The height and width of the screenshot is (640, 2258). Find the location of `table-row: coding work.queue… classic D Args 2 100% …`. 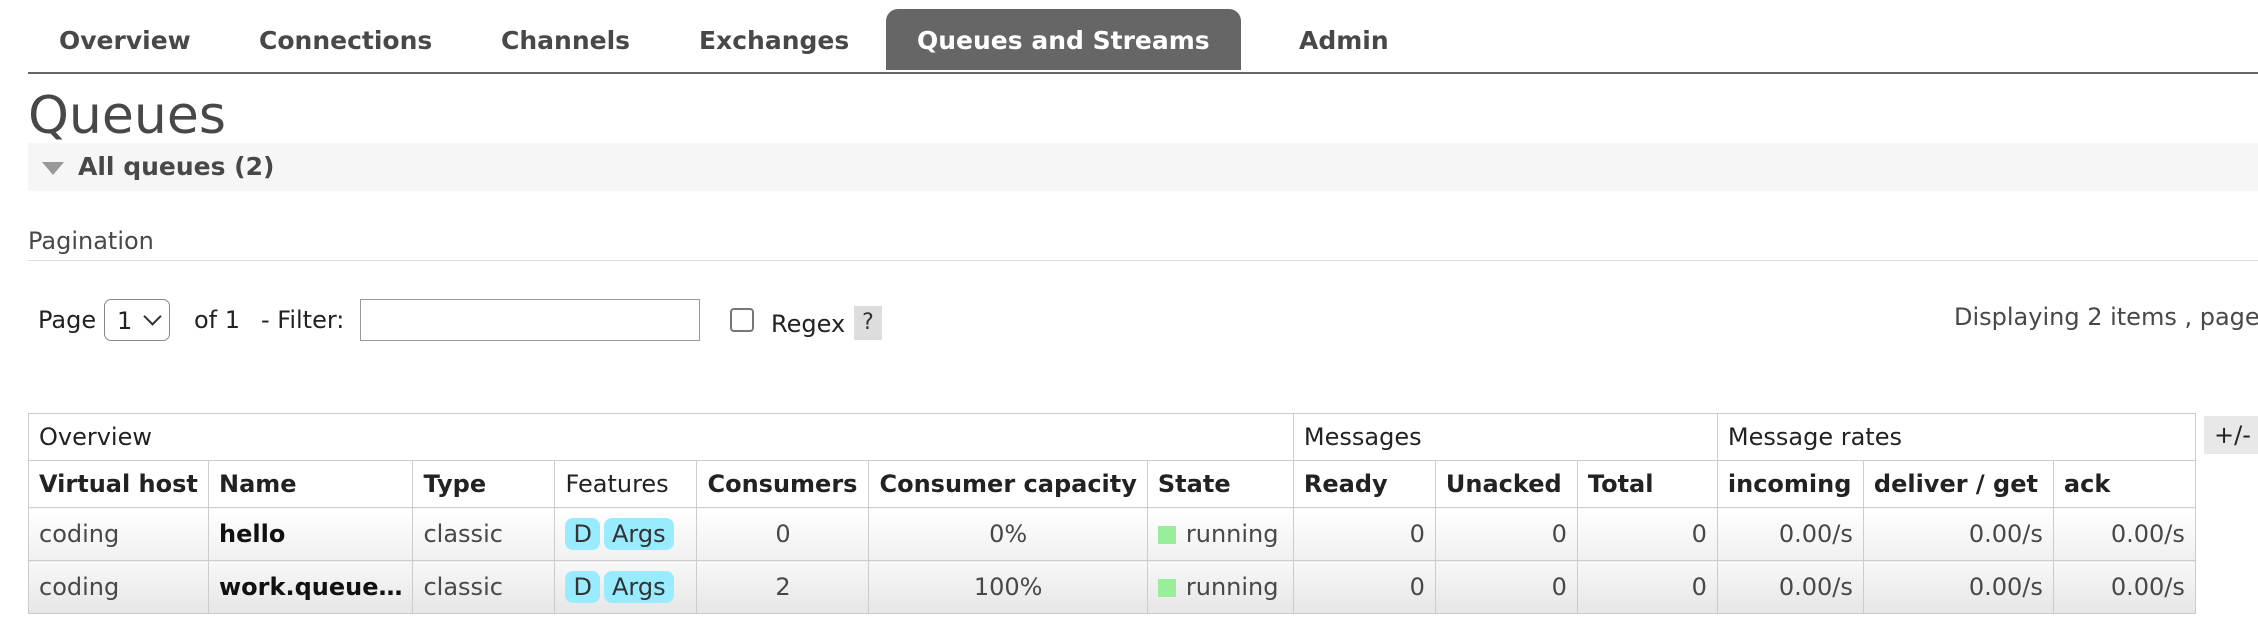

table-row: coding work.queue… classic D Args 2 100% … is located at coordinates (1112, 587).